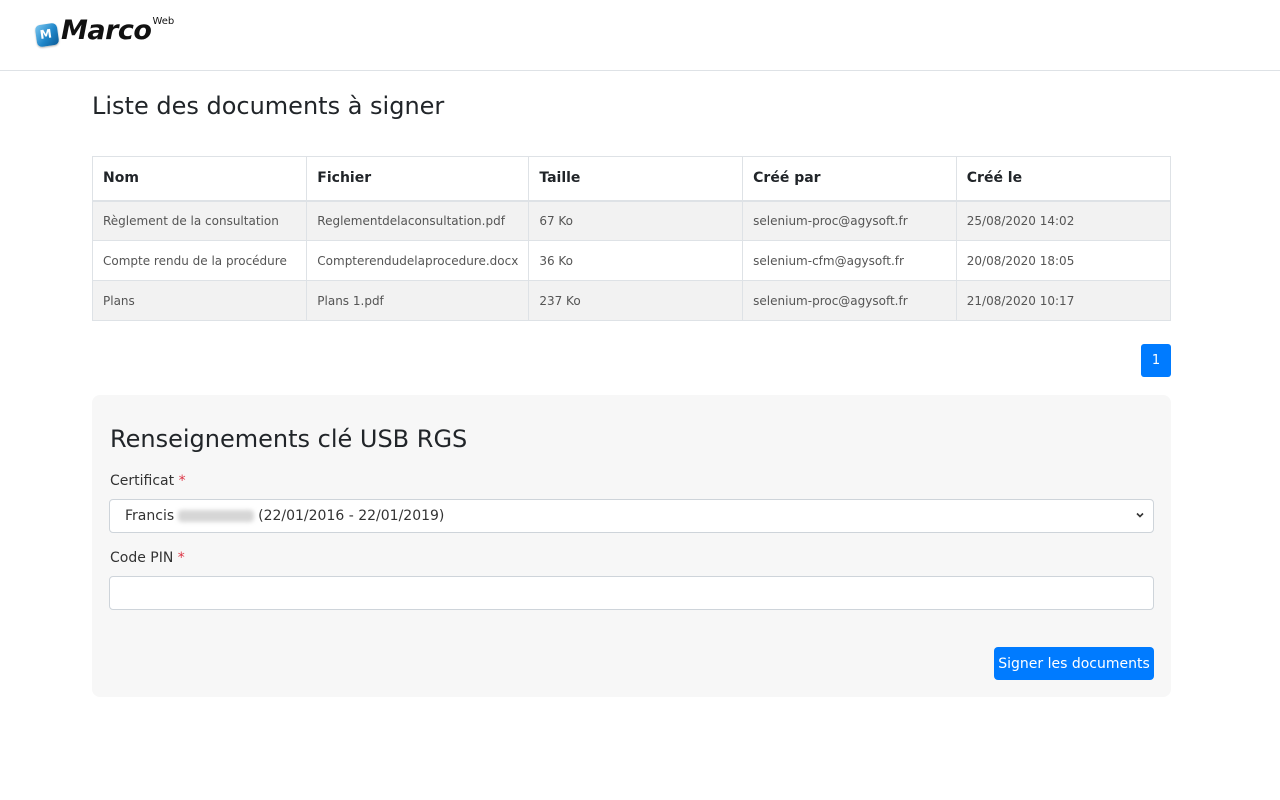 Image resolution: width=1280 pixels, height=800 pixels. Describe the element at coordinates (636, 300) in the screenshot. I see `cell-taille: 237 Ko` at that location.